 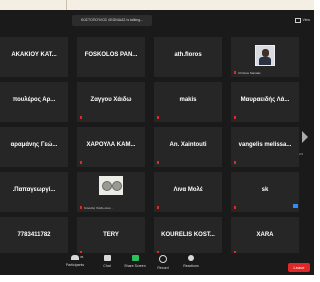 I want to click on participant-name: An. Xaintouti, so click(x=188, y=145).